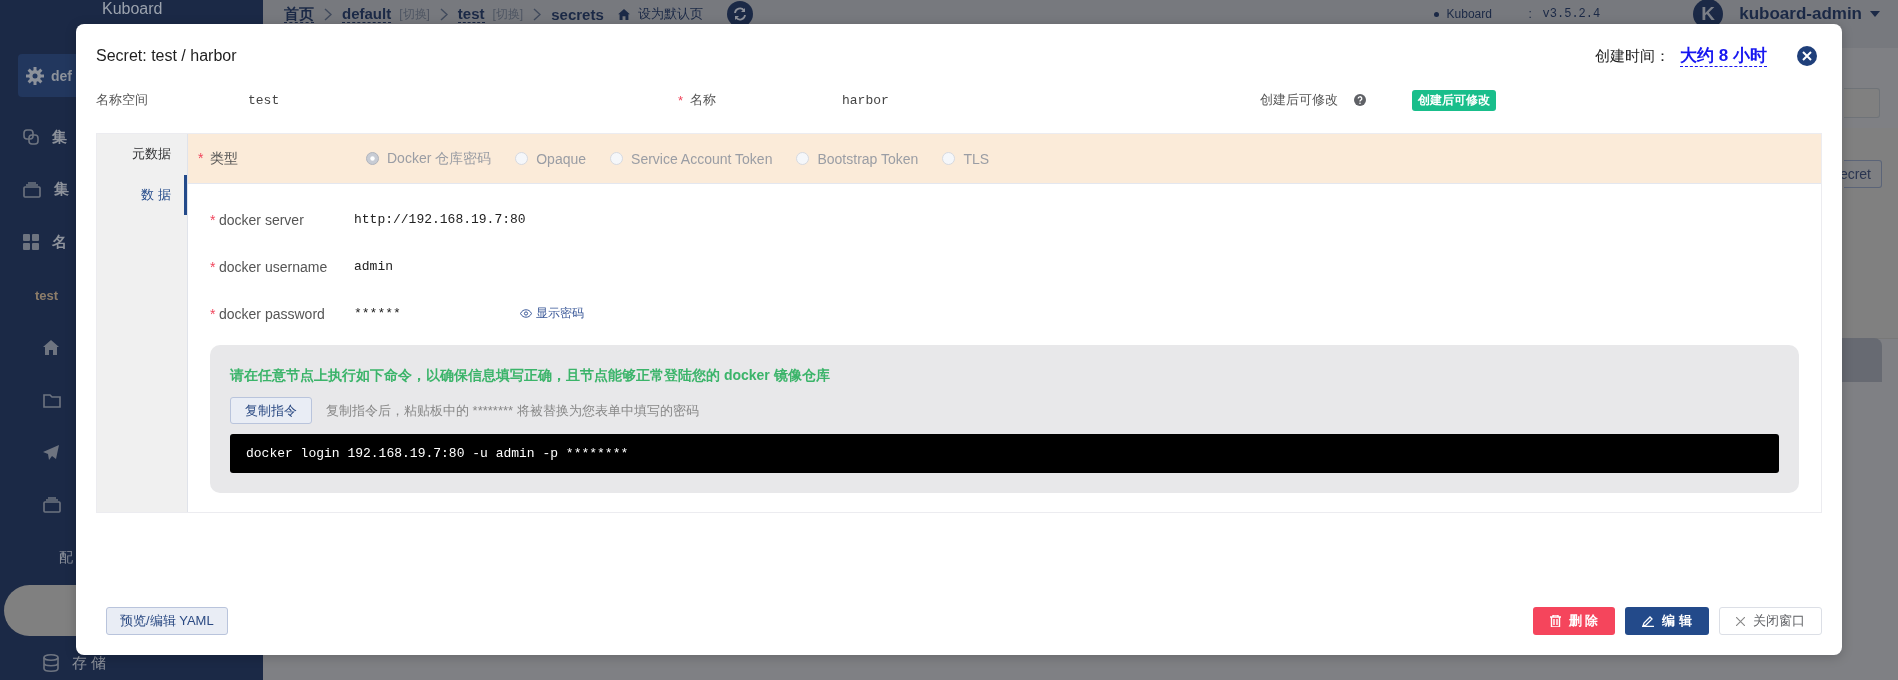 Image resolution: width=1898 pixels, height=680 pixels. What do you see at coordinates (377, 313) in the screenshot?
I see `field-value: ******` at bounding box center [377, 313].